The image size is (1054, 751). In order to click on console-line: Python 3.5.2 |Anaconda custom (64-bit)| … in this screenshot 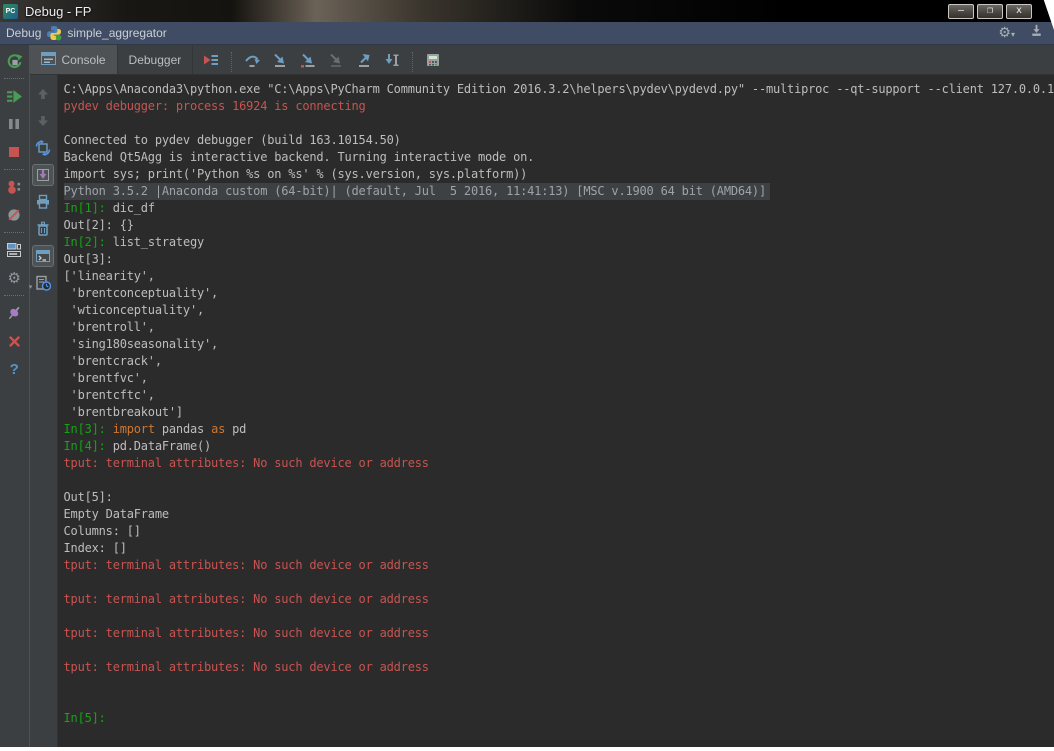, I will do `click(558, 191)`.